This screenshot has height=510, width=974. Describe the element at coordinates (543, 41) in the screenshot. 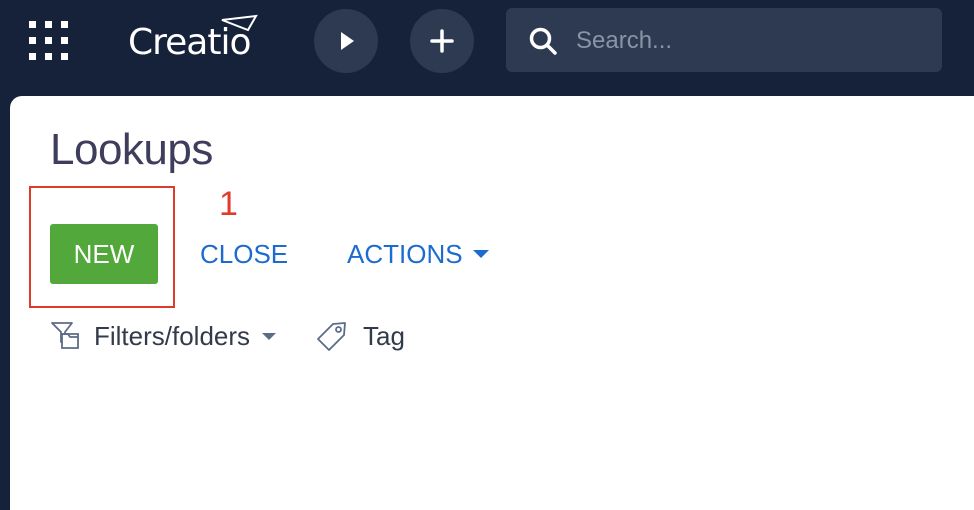

I see `search-icon` at that location.